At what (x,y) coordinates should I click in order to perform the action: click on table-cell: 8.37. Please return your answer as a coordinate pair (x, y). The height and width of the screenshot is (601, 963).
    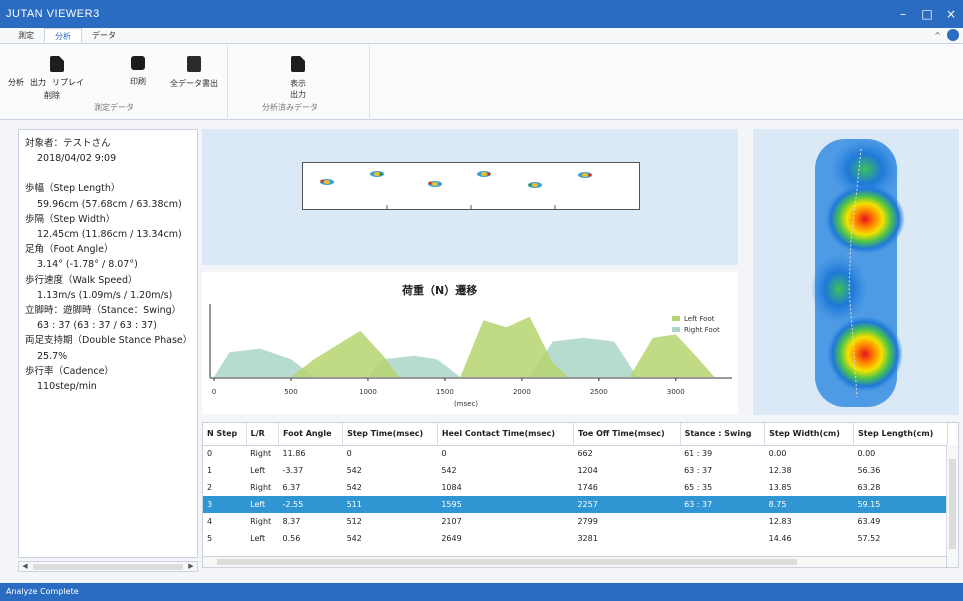
    Looking at the image, I should click on (291, 521).